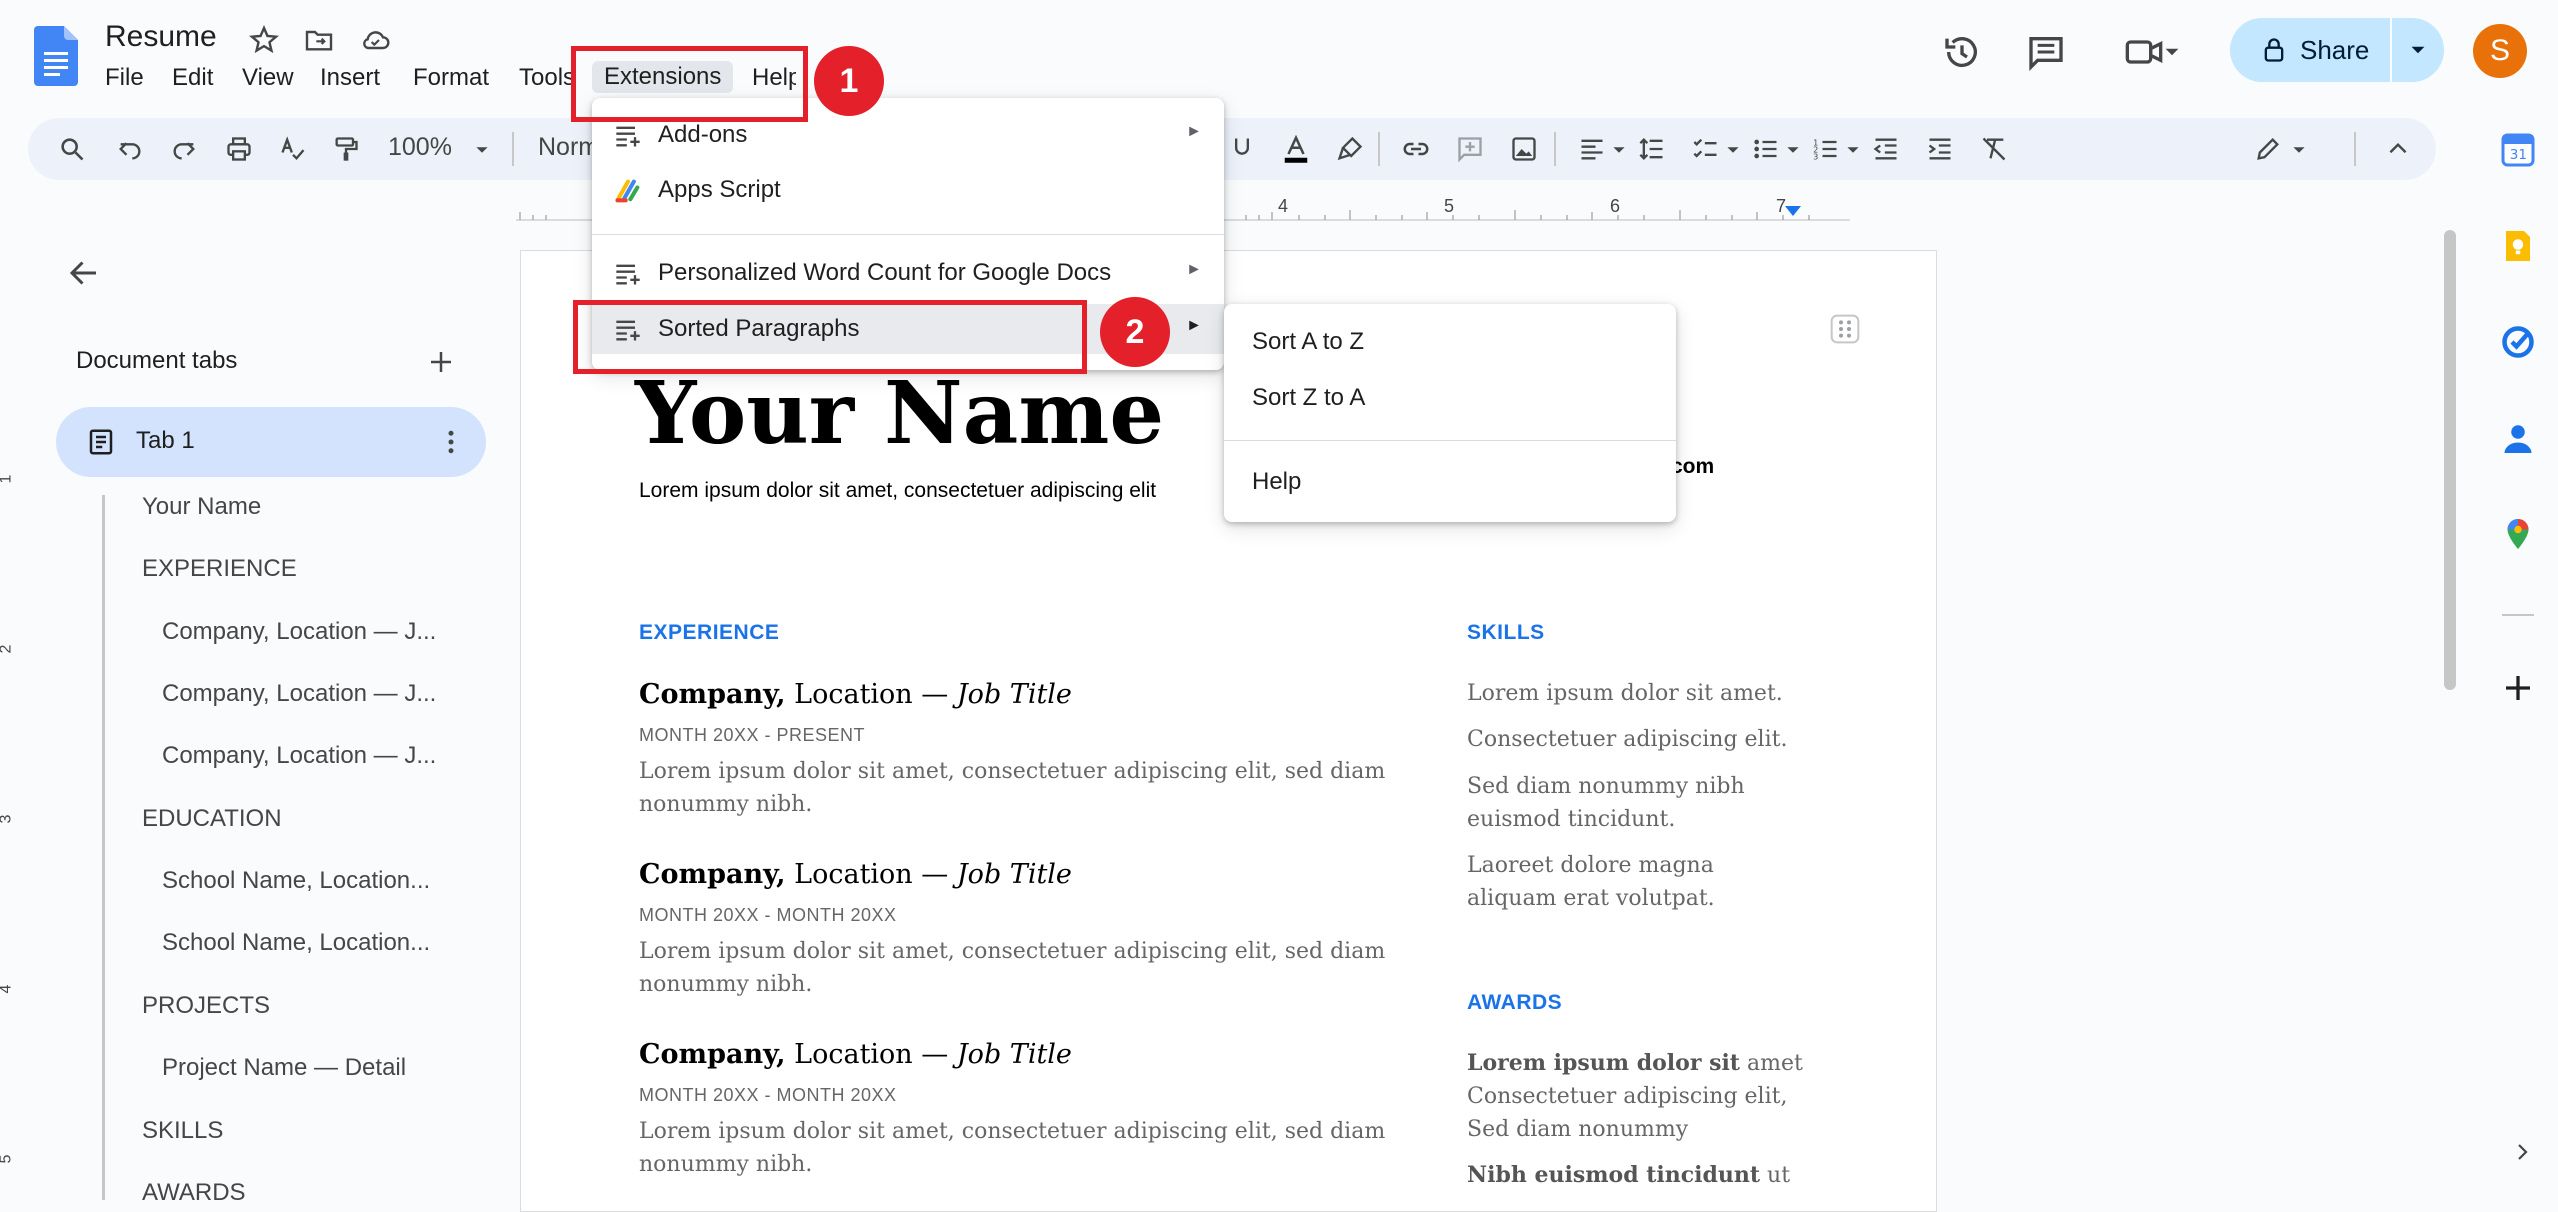 Image resolution: width=2558 pixels, height=1212 pixels. I want to click on docs-logo-icon, so click(56, 56).